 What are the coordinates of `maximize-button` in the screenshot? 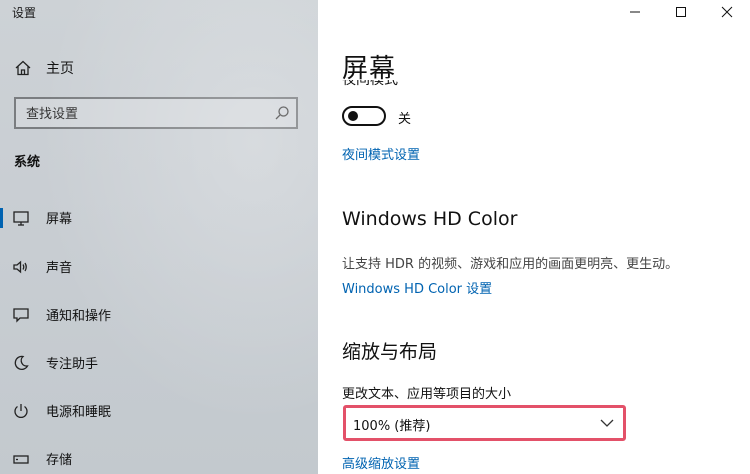 It's located at (681, 12).